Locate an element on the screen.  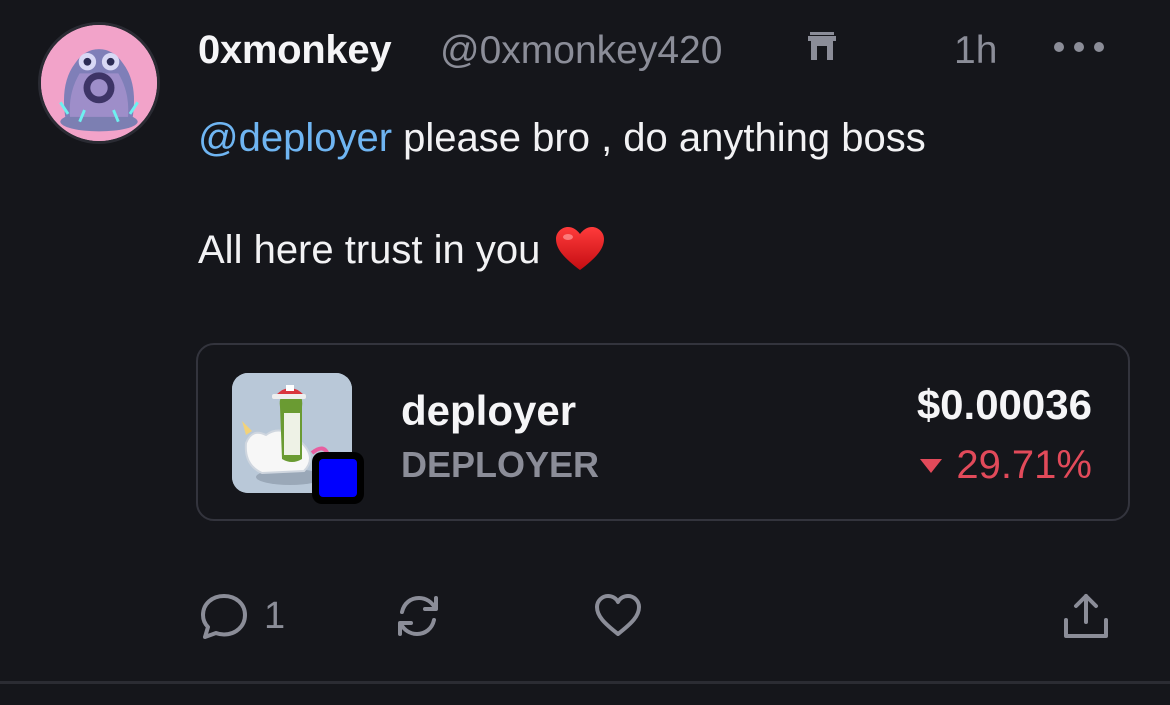
repost-icon is located at coordinates (418, 616).